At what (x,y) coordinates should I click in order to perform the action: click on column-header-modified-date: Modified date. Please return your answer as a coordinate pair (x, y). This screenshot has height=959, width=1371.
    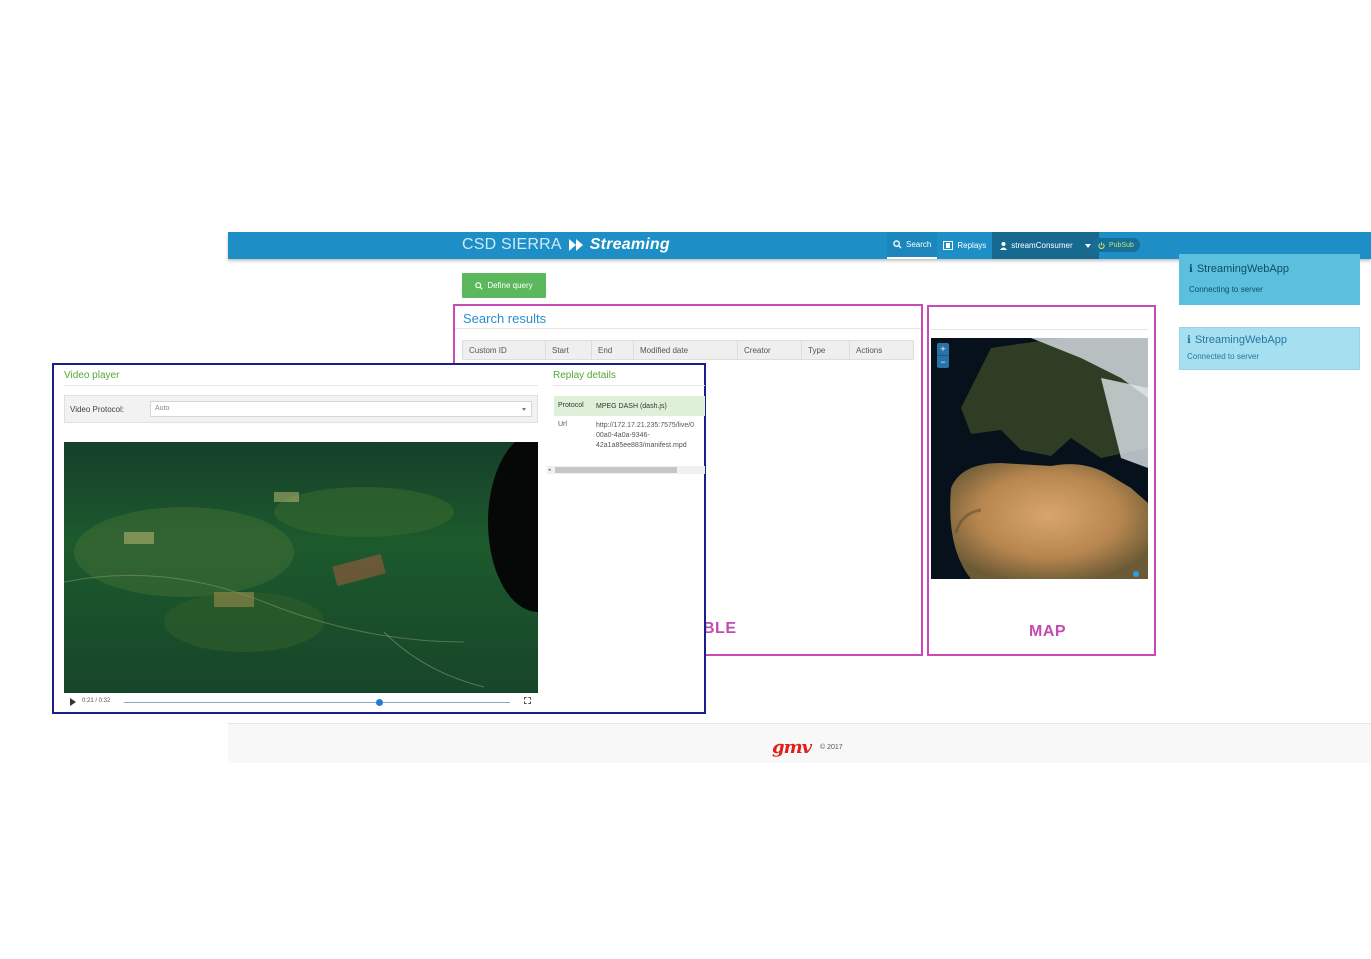
    Looking at the image, I should click on (686, 350).